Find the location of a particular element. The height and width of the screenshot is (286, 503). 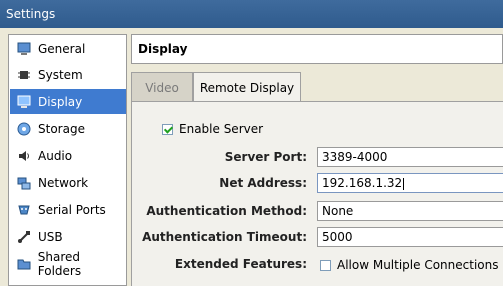

tab-video: Video is located at coordinates (162, 87).